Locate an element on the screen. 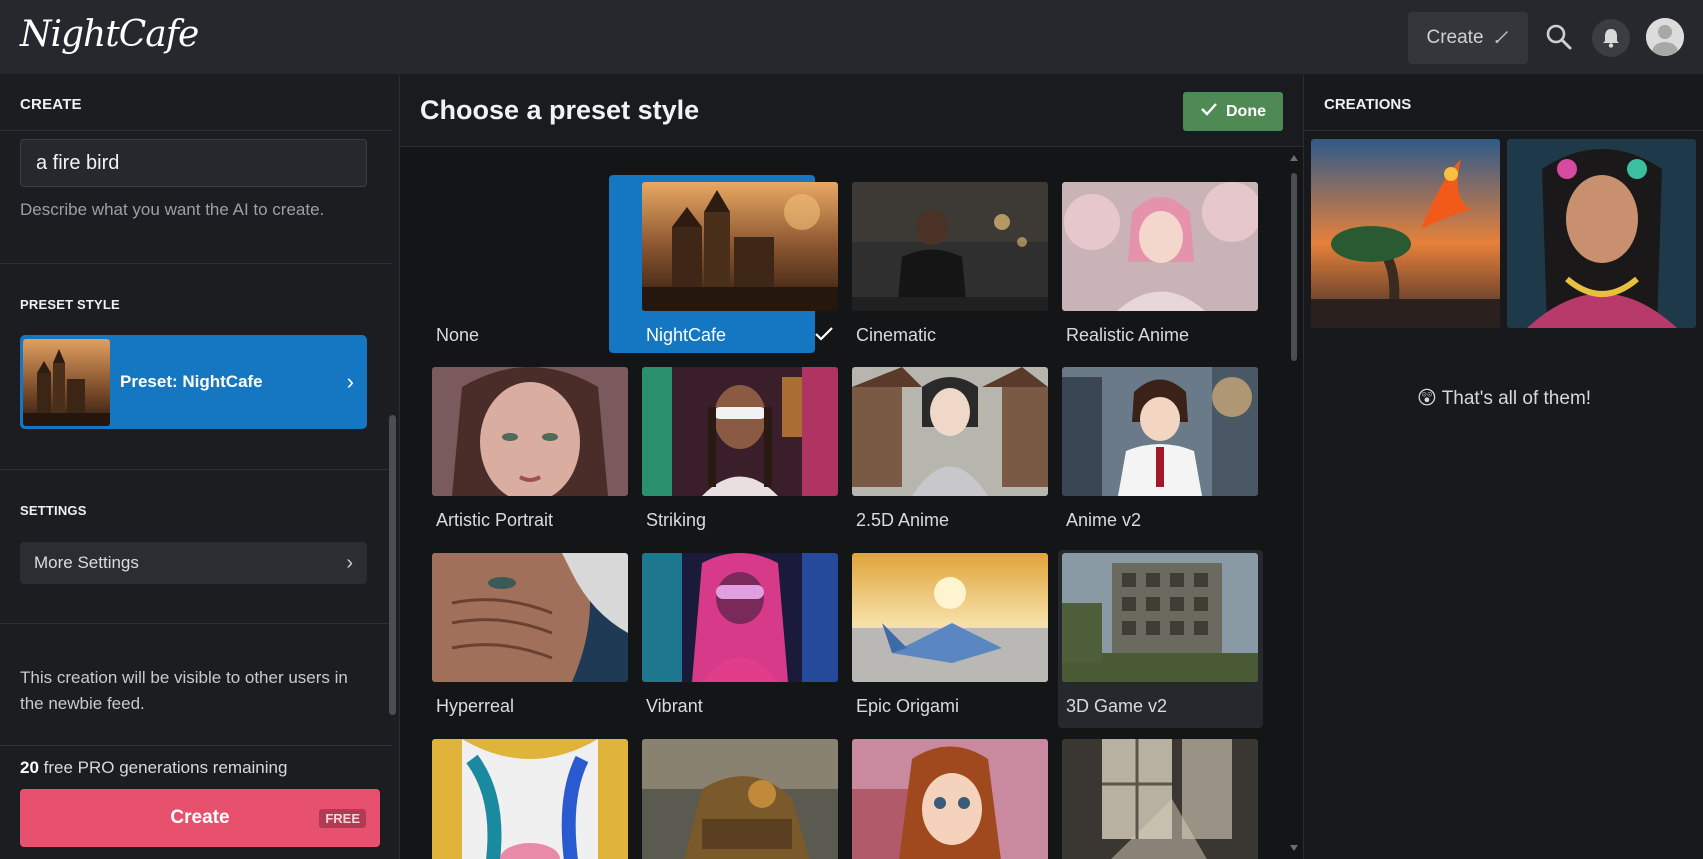 Image resolution: width=1703 pixels, height=859 pixels. style-name: Cinematic is located at coordinates (896, 335).